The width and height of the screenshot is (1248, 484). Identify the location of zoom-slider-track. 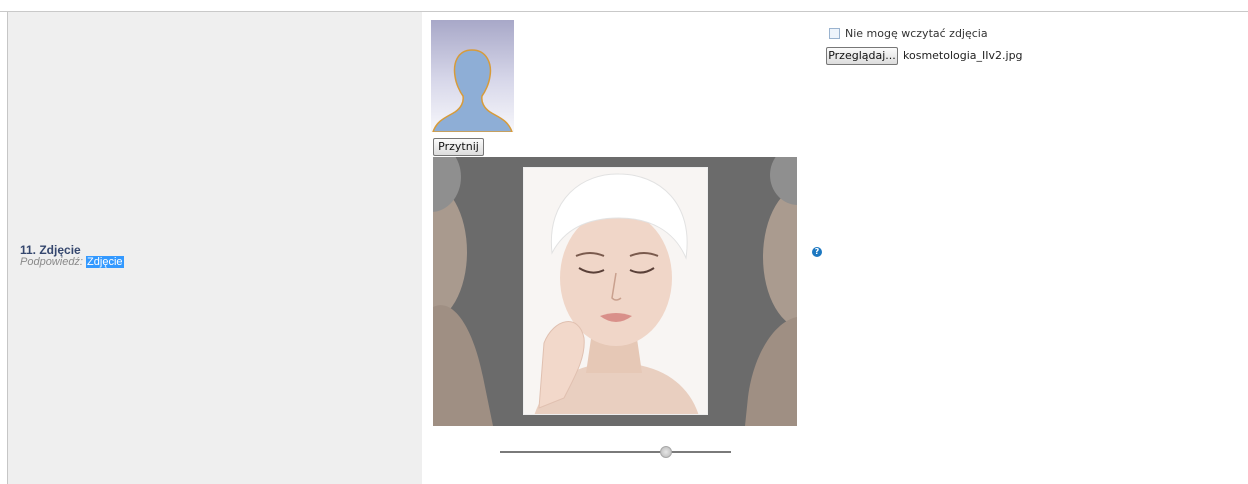
(615, 452).